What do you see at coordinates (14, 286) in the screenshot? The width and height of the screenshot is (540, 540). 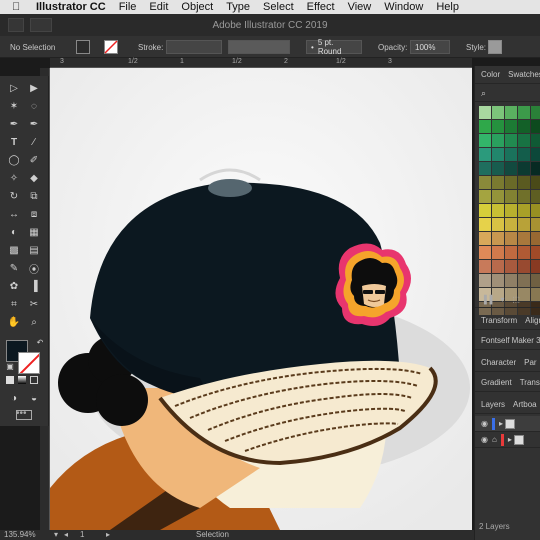 I see `symbol-sprayer-icon: ✿` at bounding box center [14, 286].